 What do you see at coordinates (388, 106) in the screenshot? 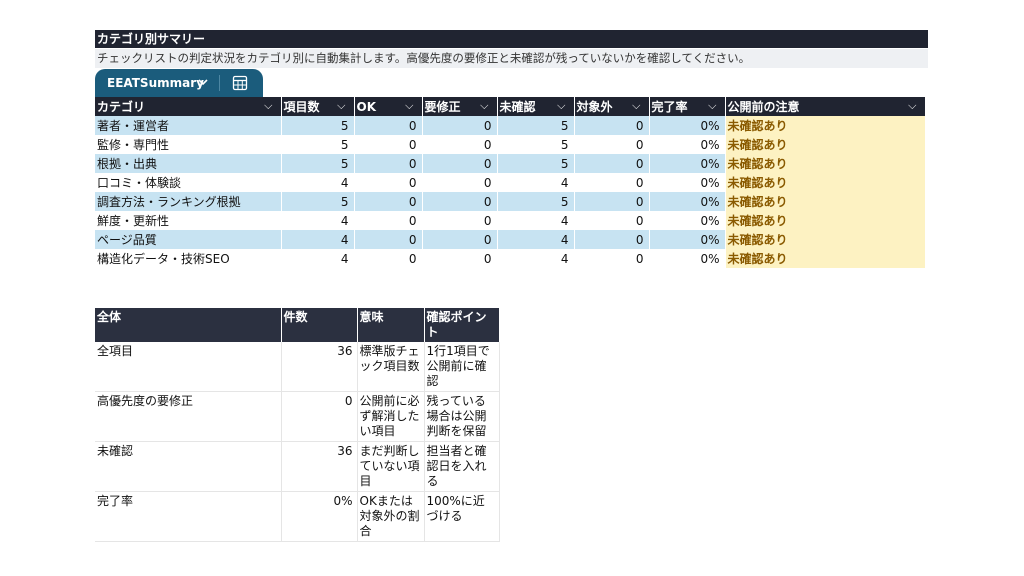
I see `col-header-ok: OK ⌵` at bounding box center [388, 106].